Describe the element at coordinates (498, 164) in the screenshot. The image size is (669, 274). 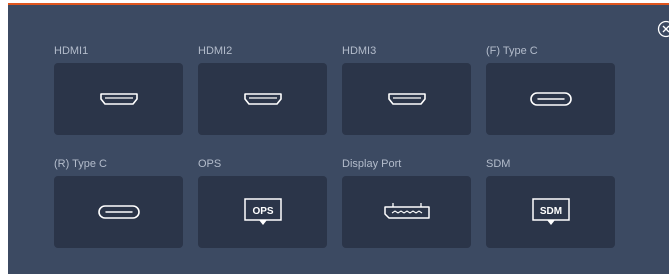
I see `source-label: SDM` at that location.